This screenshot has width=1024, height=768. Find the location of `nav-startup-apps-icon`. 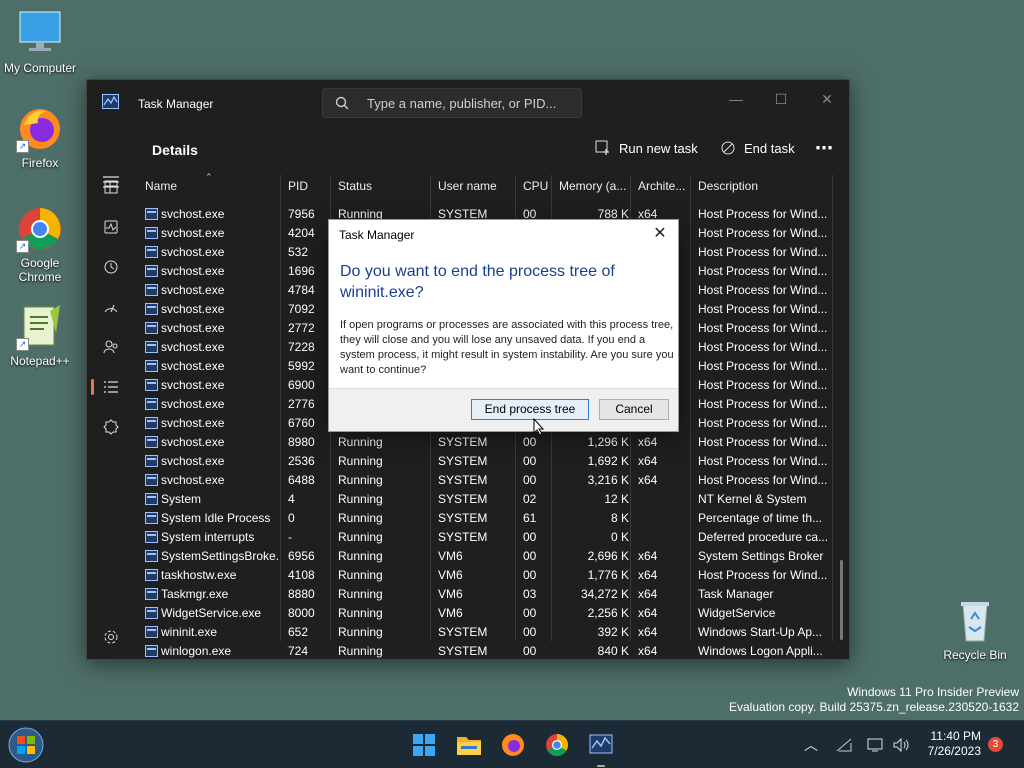

nav-startup-apps-icon is located at coordinates (111, 307).